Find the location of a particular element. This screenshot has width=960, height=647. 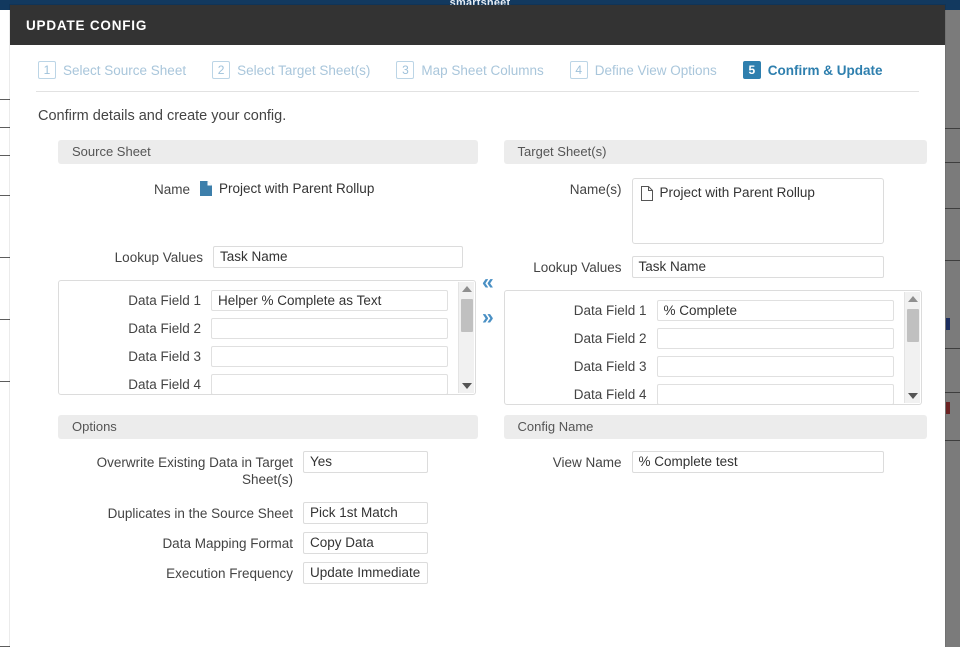

source-data-field-row: Data Field 1 Helper % Complete as Text is located at coordinates (267, 296).